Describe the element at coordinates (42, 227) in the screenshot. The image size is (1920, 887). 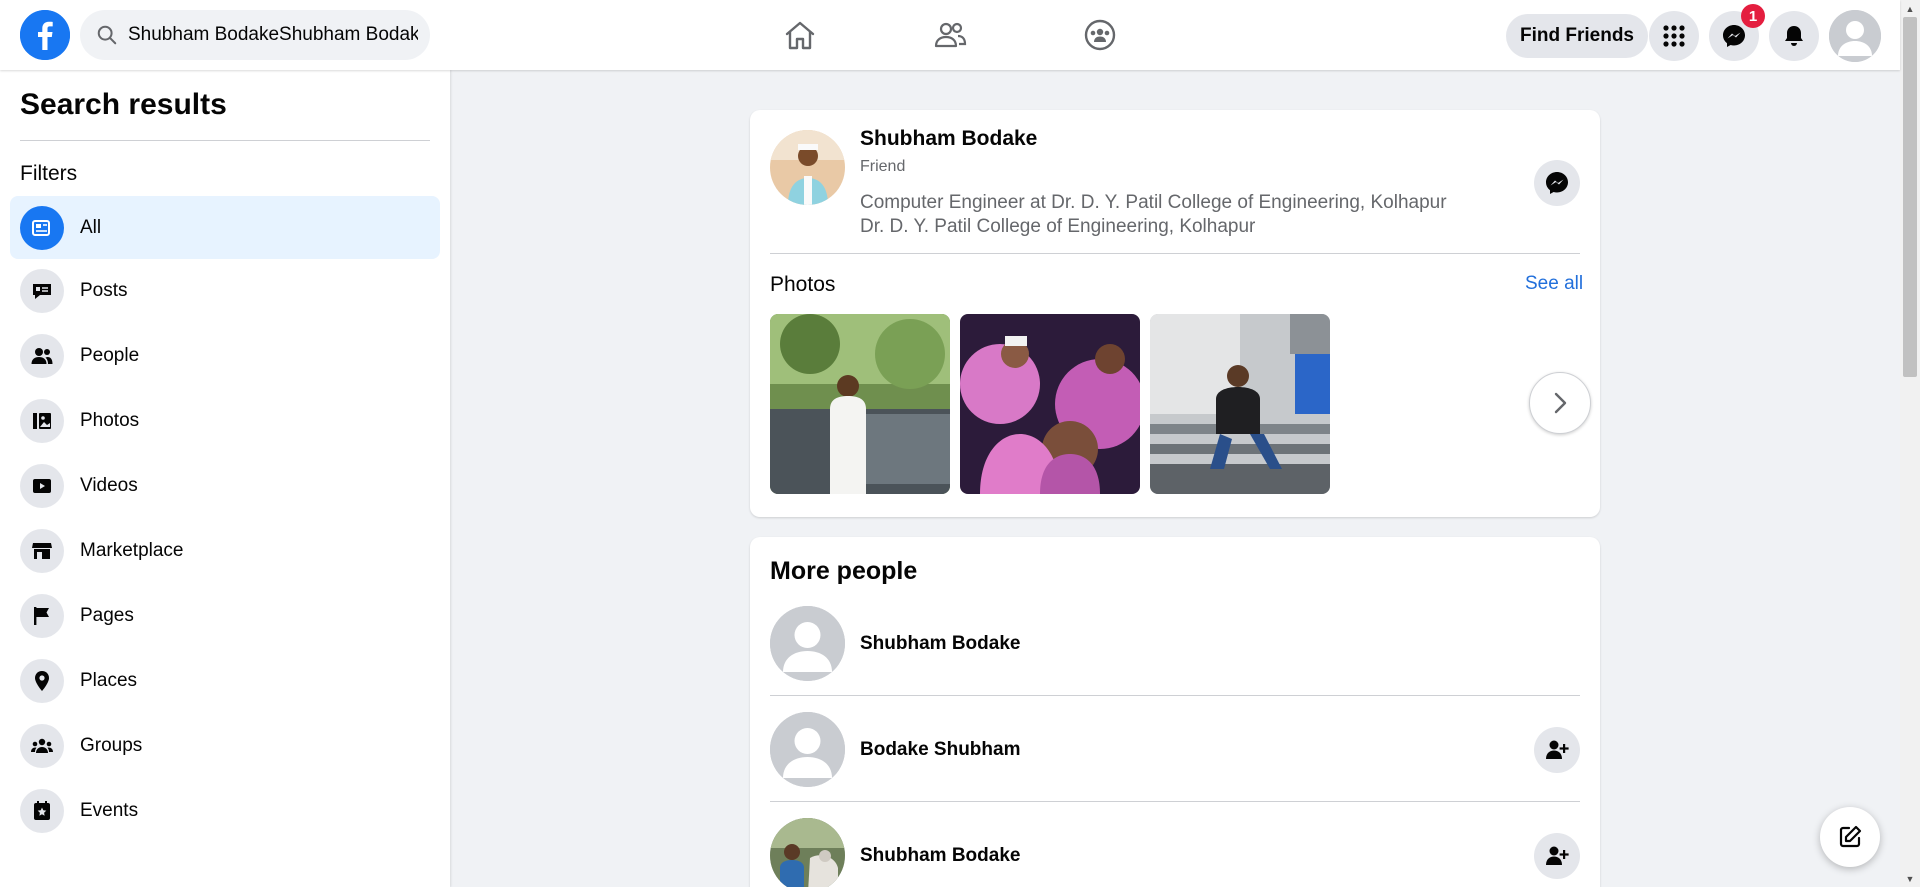
I see `all-results-icon` at that location.